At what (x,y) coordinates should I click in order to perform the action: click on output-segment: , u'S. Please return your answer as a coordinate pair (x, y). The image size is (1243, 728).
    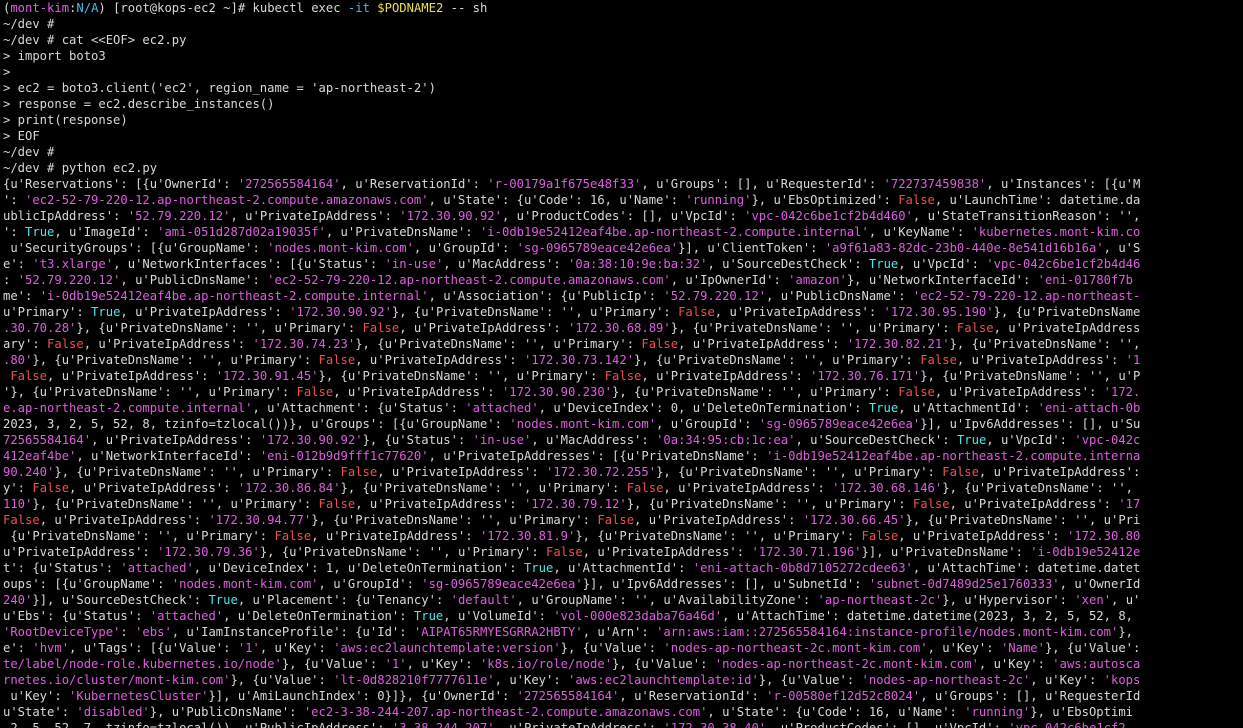
    Looking at the image, I should click on (1122, 248).